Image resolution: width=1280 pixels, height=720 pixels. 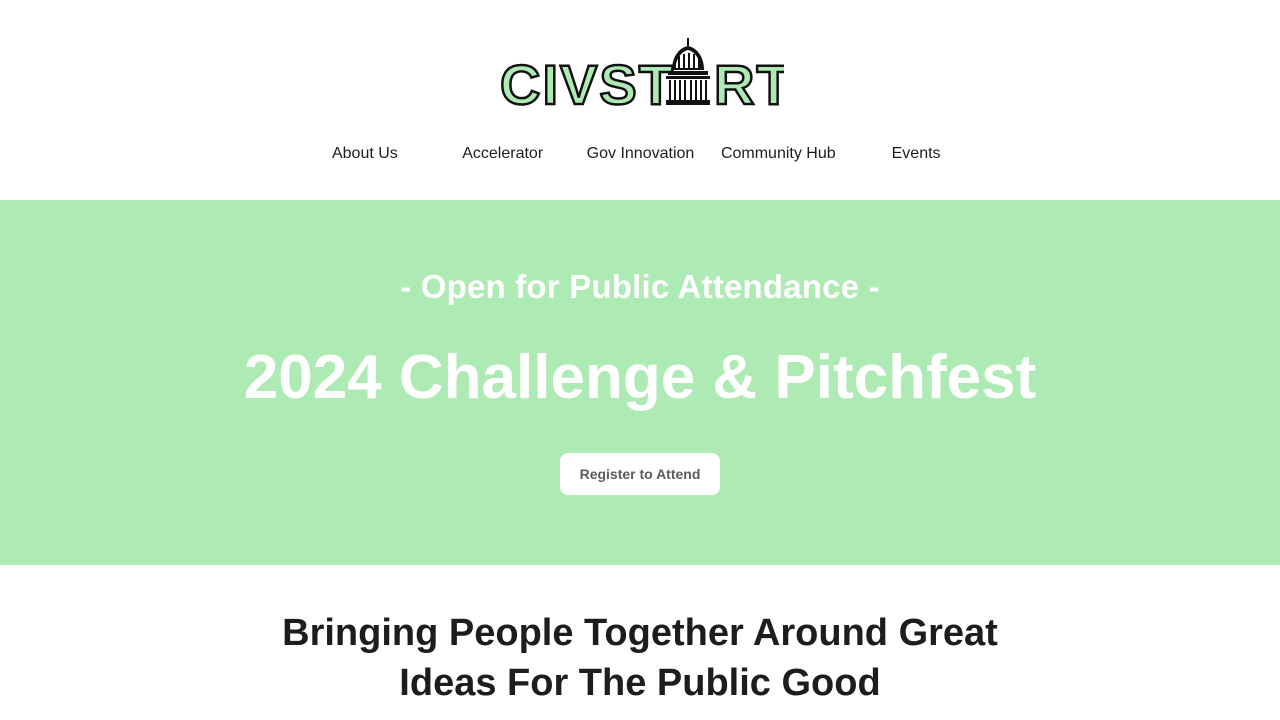 What do you see at coordinates (916, 154) in the screenshot?
I see `nav-events: Events` at bounding box center [916, 154].